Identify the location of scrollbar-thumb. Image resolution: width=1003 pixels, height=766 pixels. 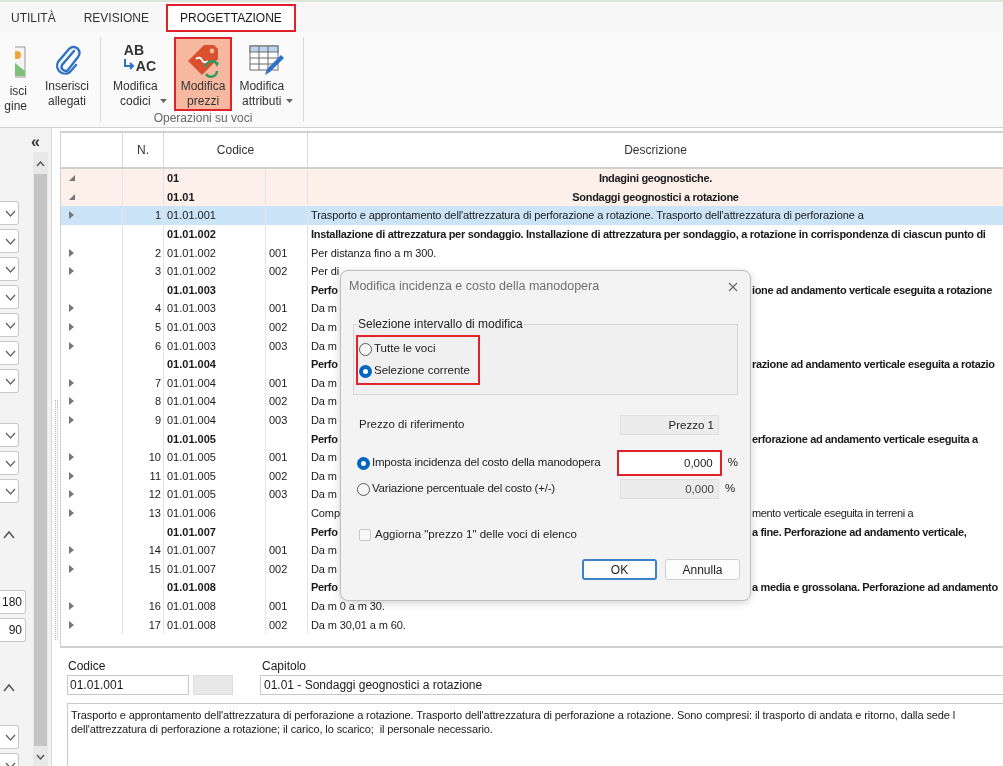
(40, 460).